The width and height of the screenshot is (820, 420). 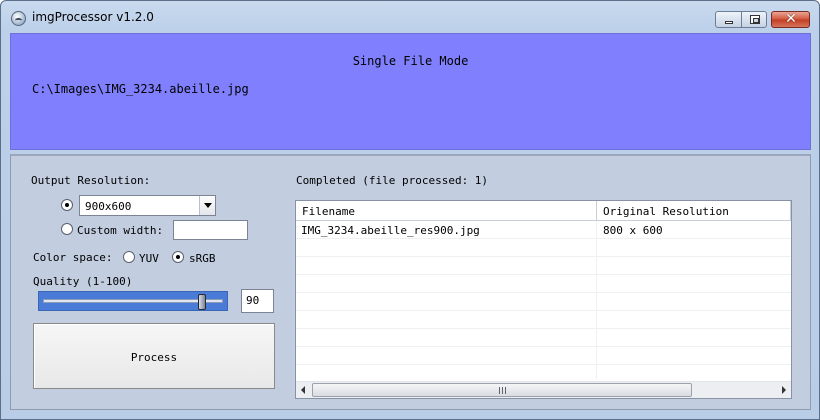 I want to click on maximize-button, so click(x=754, y=19).